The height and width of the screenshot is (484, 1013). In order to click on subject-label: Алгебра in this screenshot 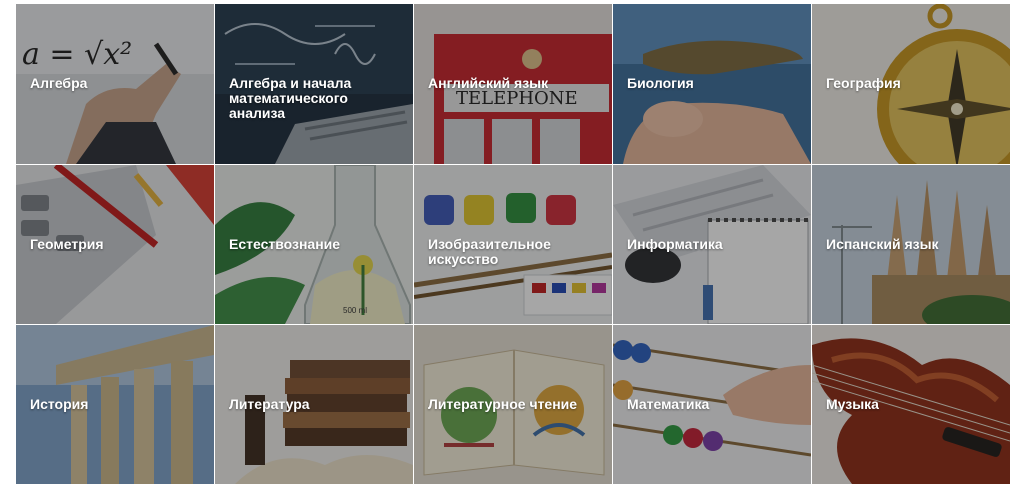, I will do `click(59, 83)`.